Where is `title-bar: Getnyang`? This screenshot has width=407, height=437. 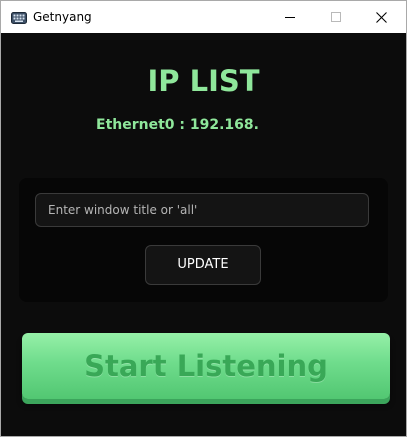 title-bar: Getnyang is located at coordinates (203, 17).